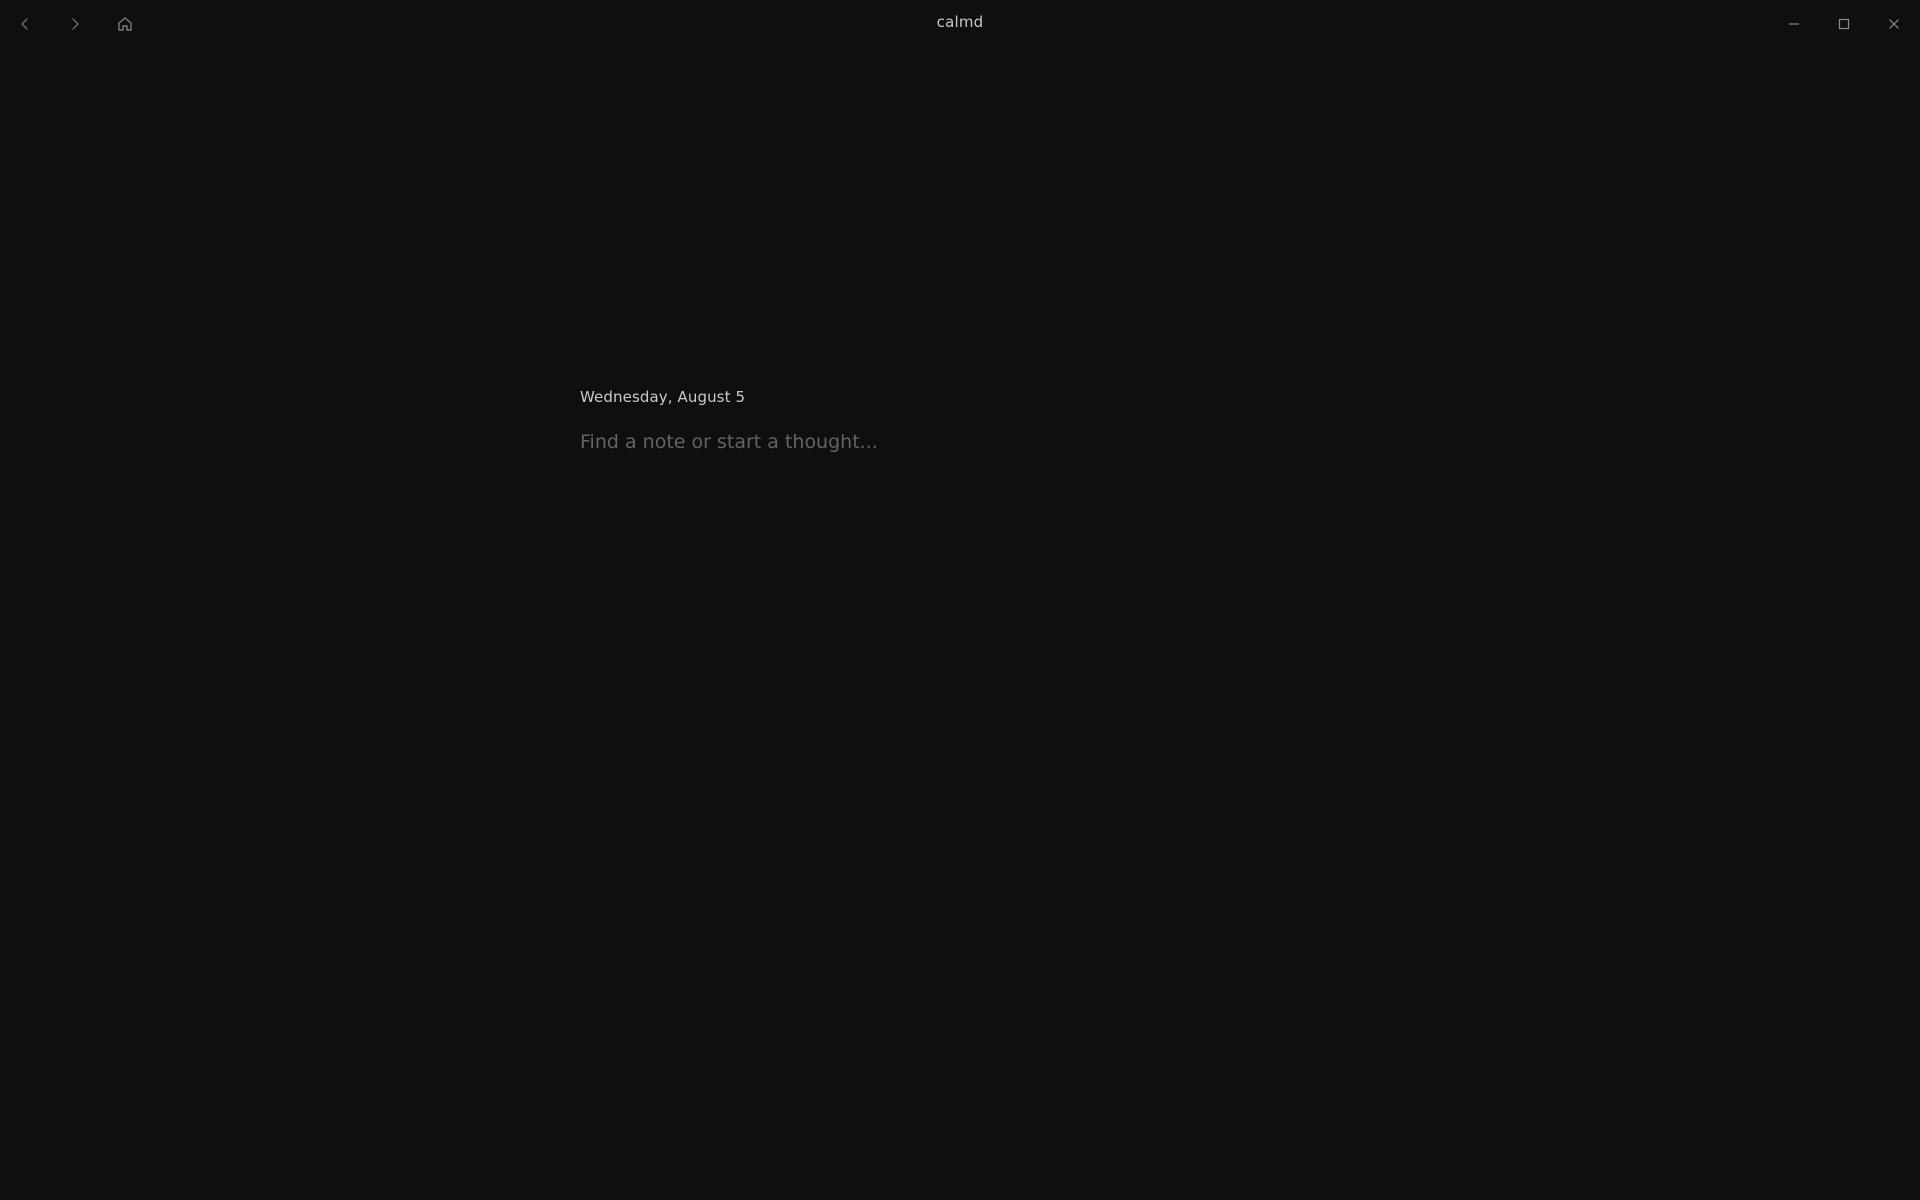  I want to click on chevron-left-icon, so click(25, 24).